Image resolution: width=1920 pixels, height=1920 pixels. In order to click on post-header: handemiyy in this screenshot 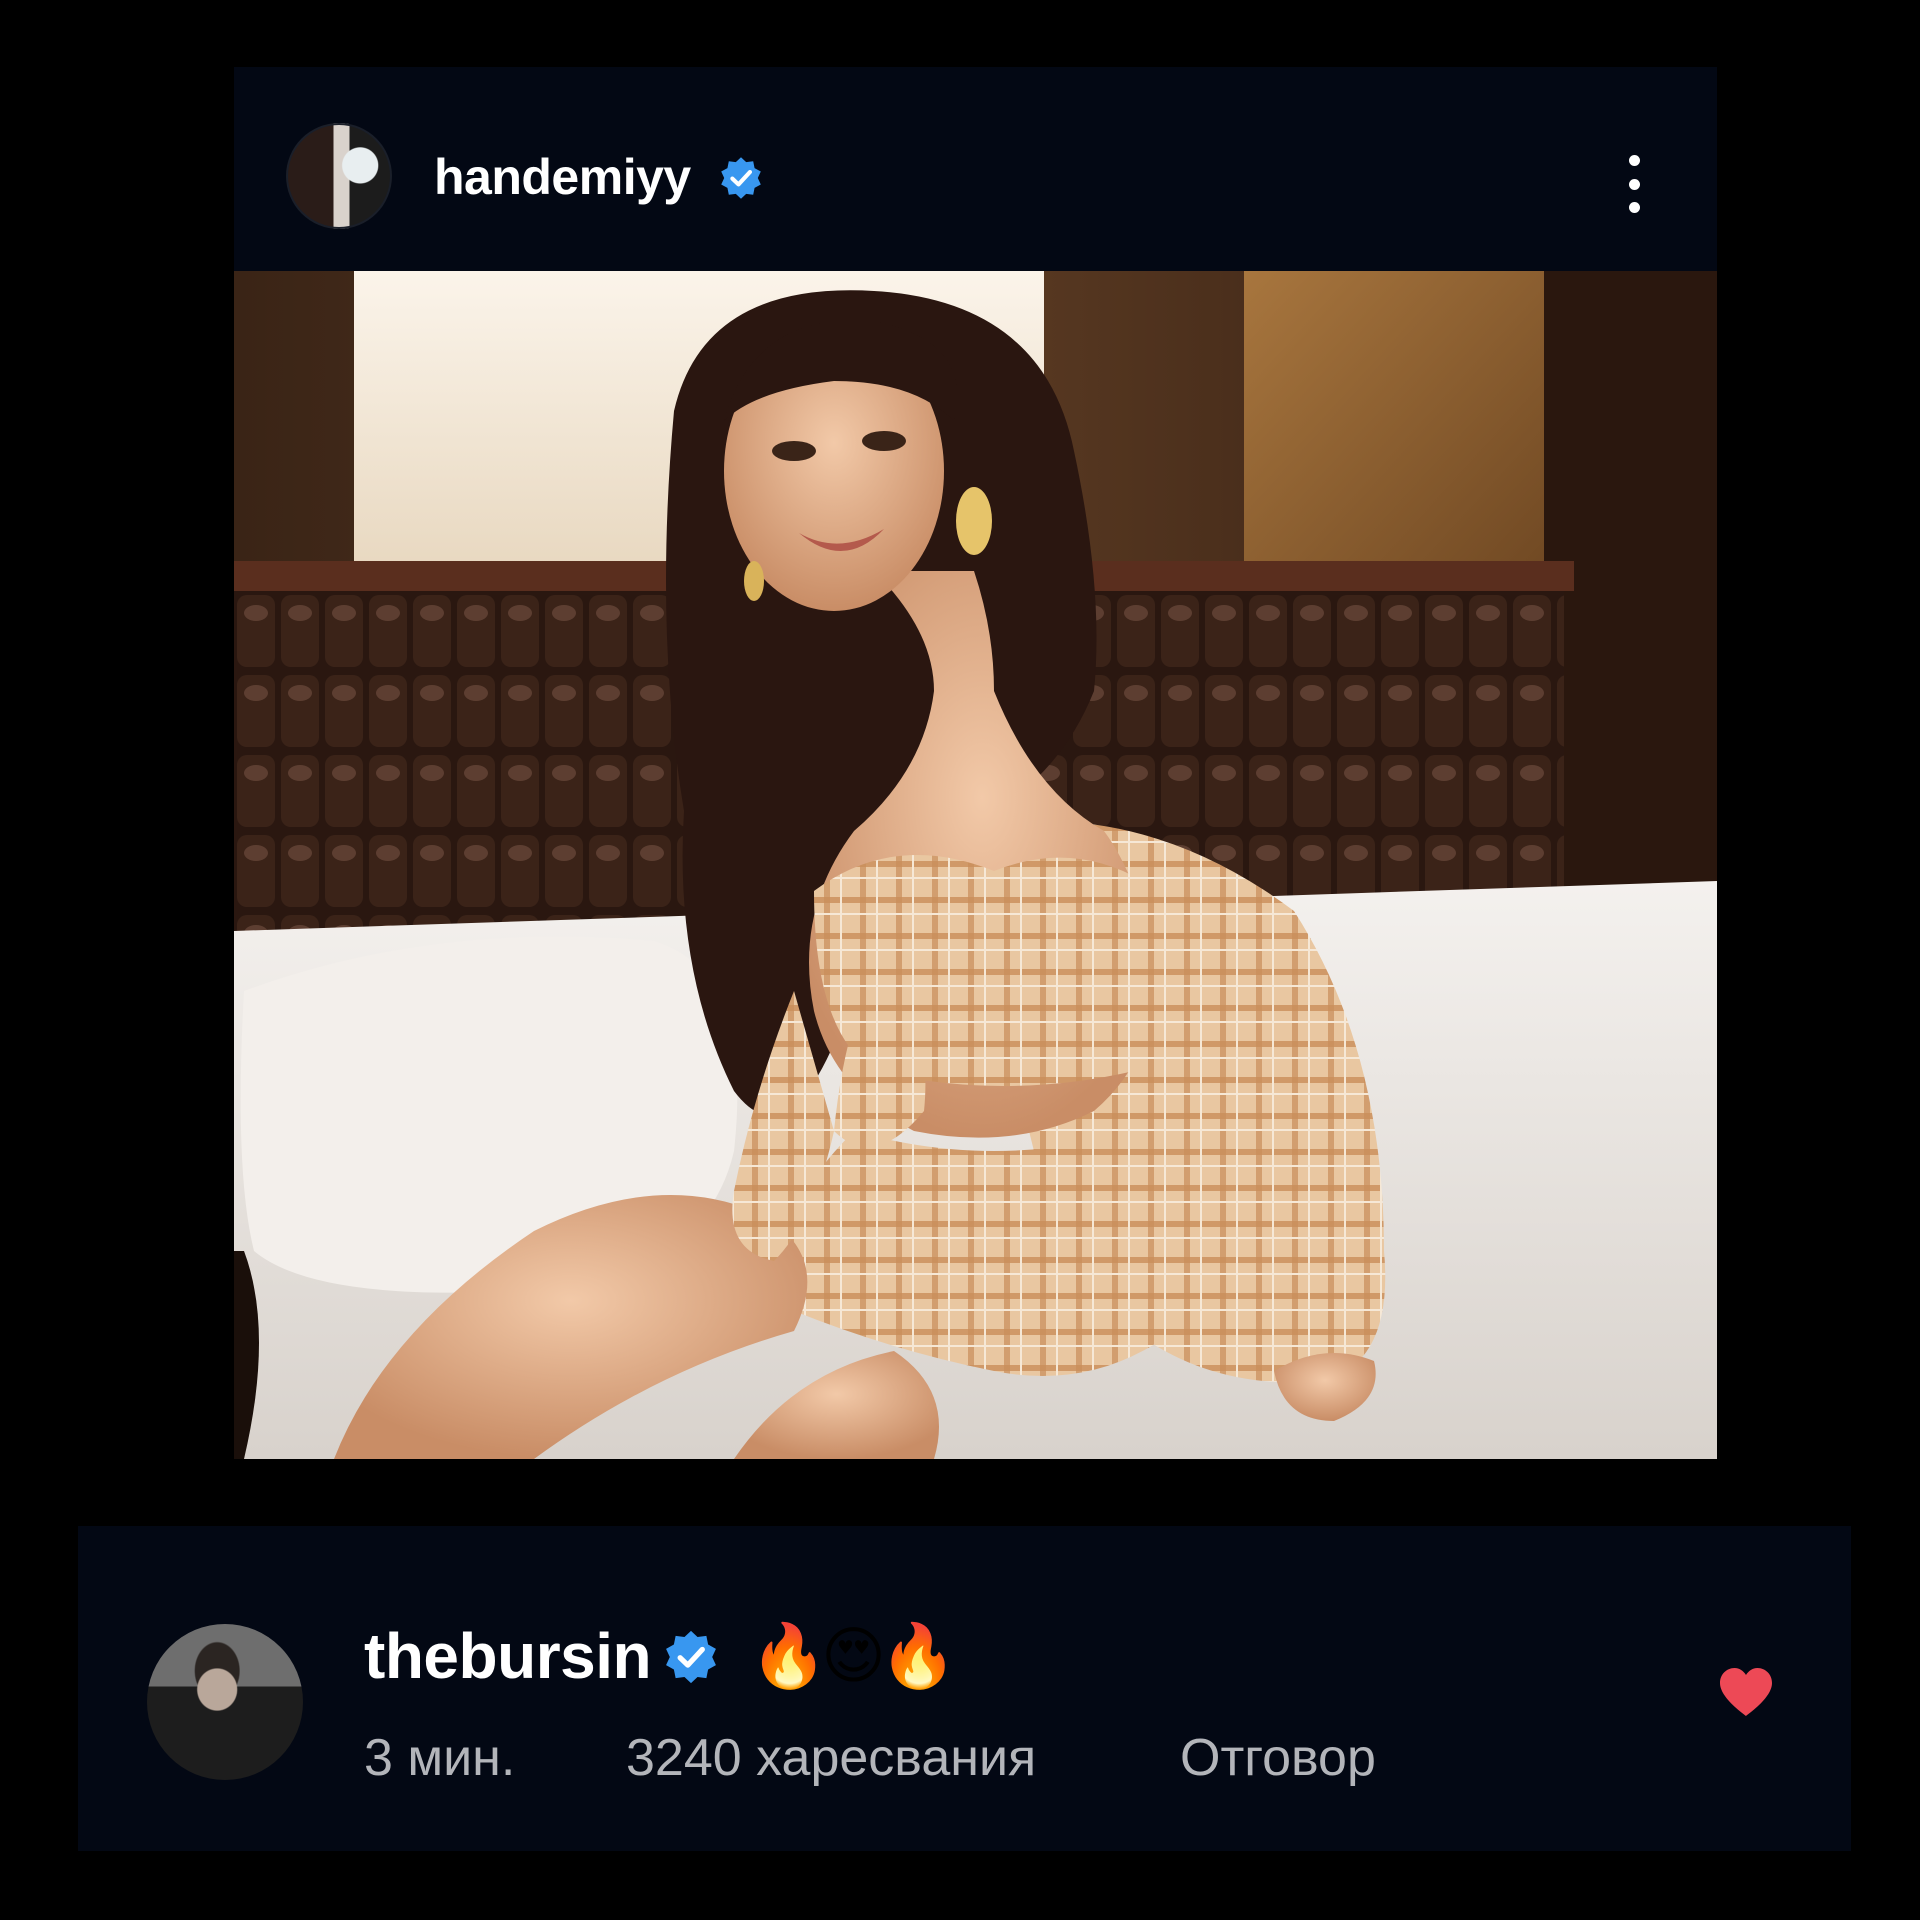, I will do `click(975, 169)`.